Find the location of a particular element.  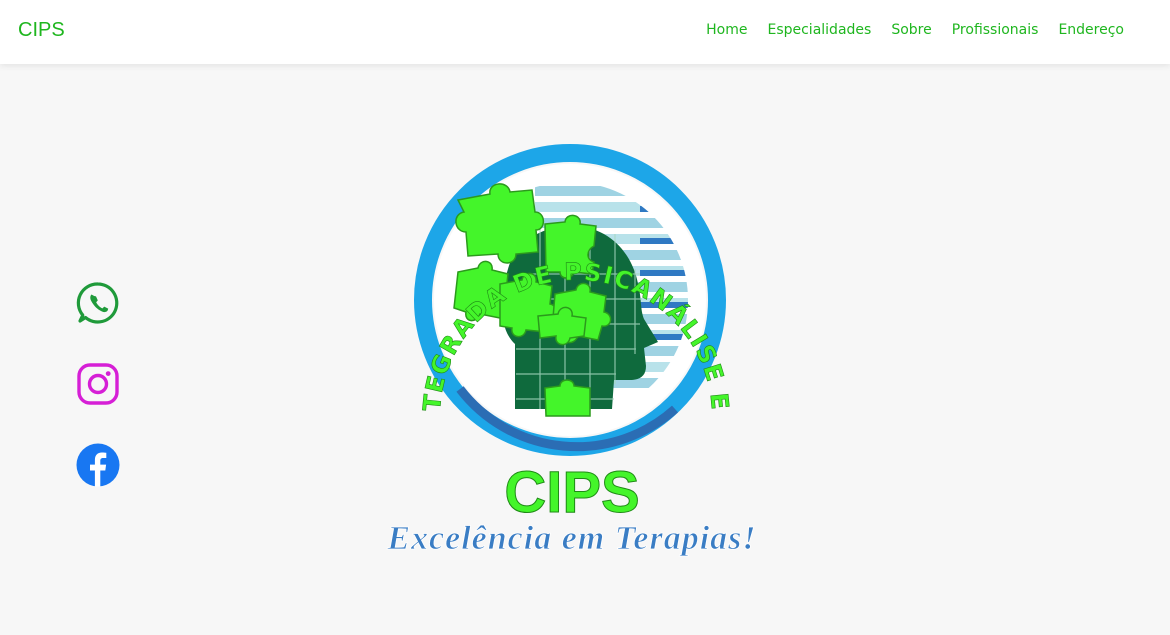

facebook-link is located at coordinates (98, 465).